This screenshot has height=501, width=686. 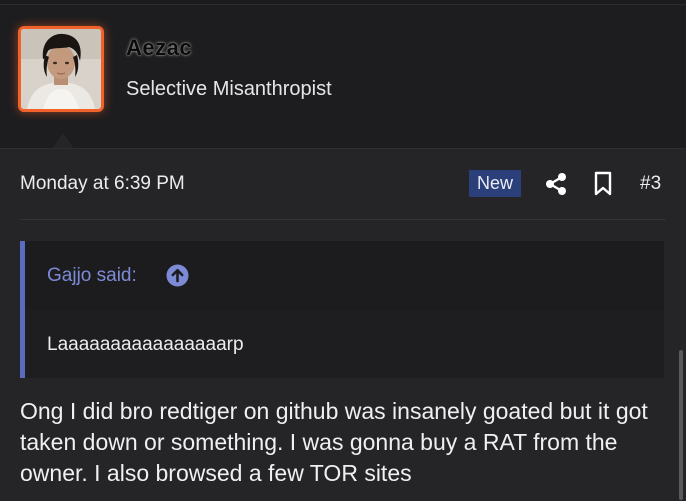 What do you see at coordinates (495, 183) in the screenshot?
I see `new-badge: New` at bounding box center [495, 183].